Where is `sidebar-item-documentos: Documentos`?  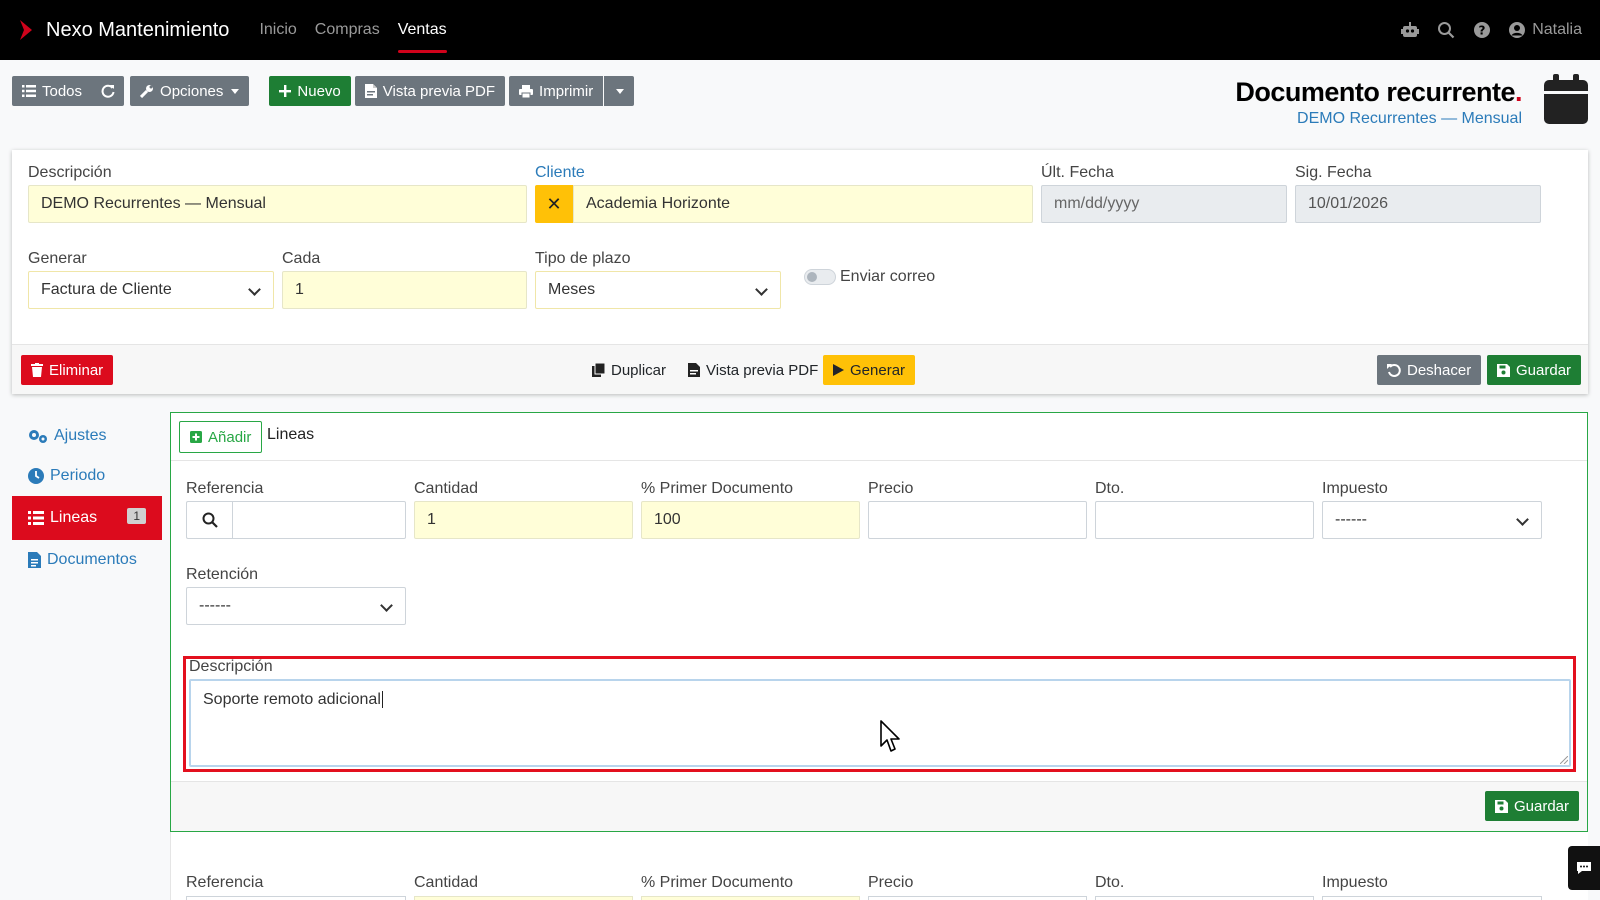 sidebar-item-documentos: Documentos is located at coordinates (87, 560).